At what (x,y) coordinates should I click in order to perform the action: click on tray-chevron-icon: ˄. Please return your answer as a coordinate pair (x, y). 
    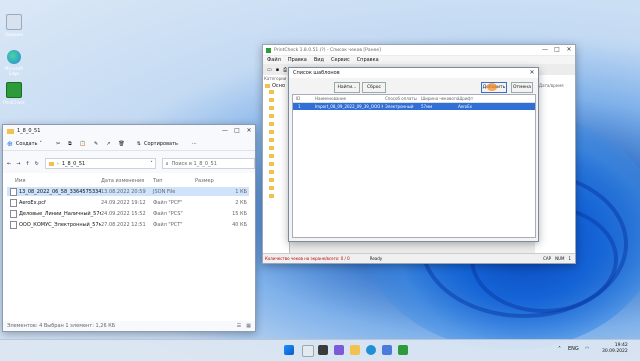
    Looking at the image, I should click on (559, 349).